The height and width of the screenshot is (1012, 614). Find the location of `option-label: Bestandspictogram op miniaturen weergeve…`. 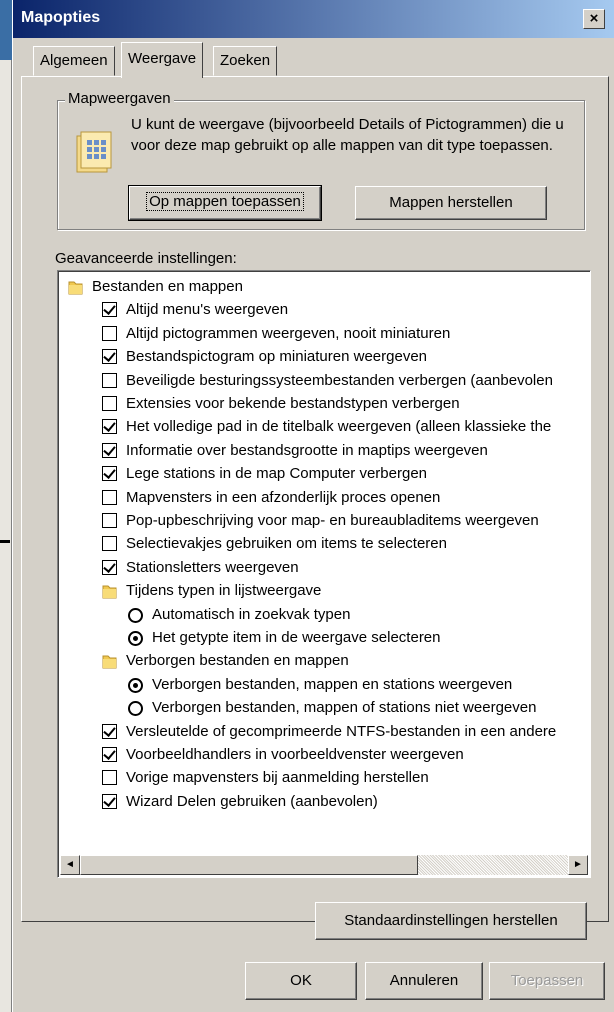

option-label: Bestandspictogram op miniaturen weergeve… is located at coordinates (277, 357).